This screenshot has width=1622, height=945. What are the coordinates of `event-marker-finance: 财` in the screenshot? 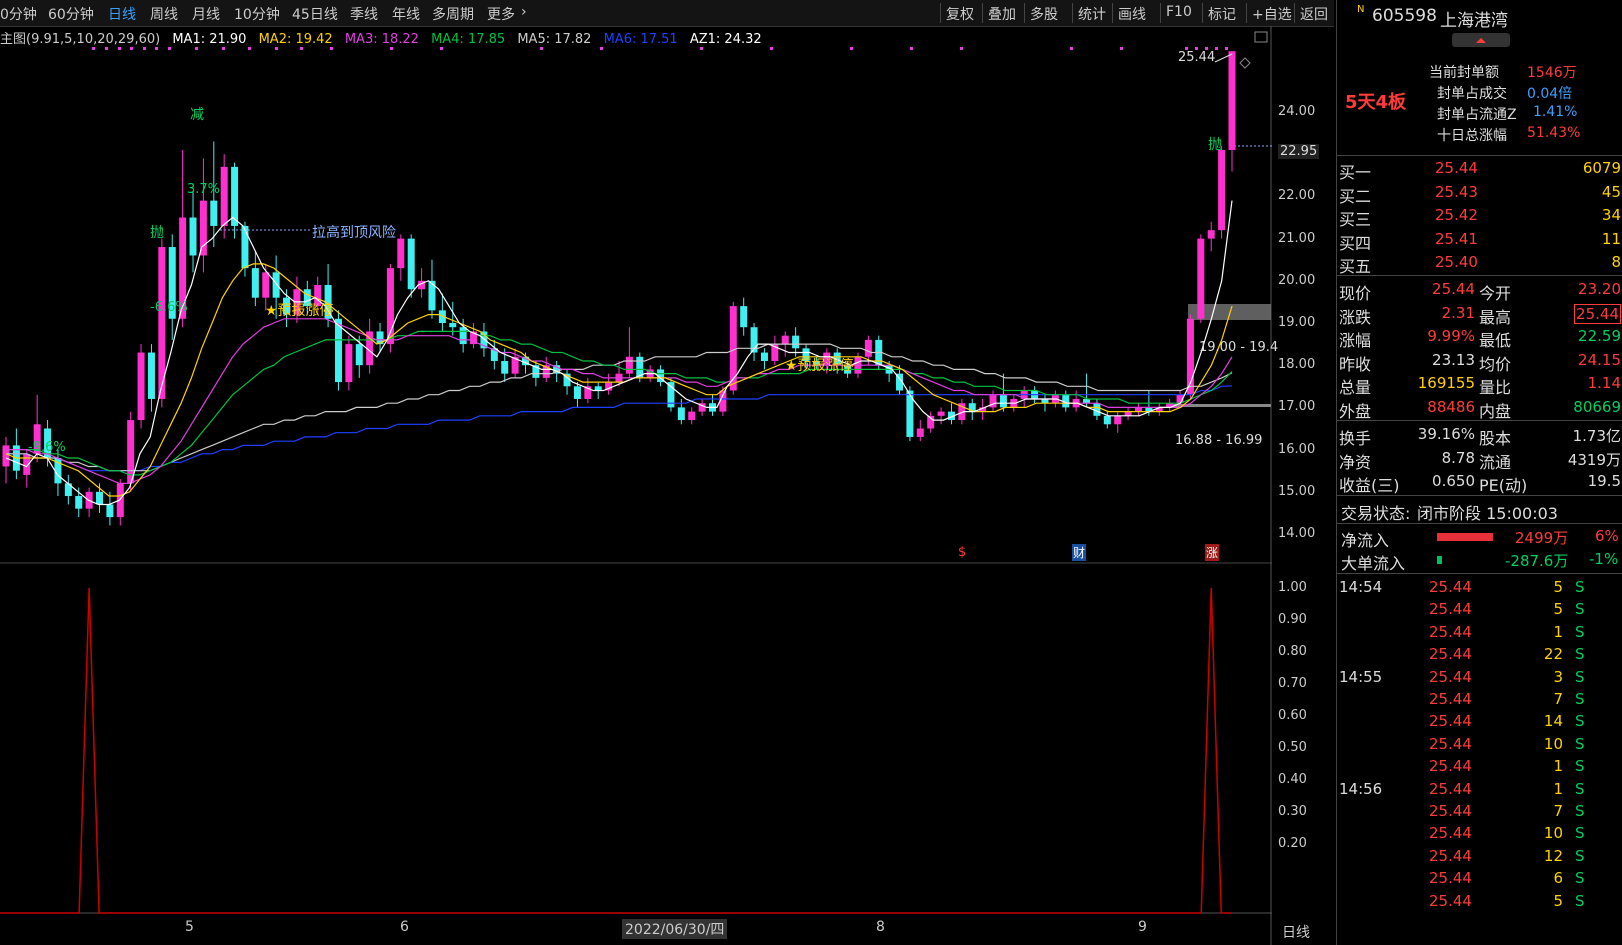 It's located at (1079, 552).